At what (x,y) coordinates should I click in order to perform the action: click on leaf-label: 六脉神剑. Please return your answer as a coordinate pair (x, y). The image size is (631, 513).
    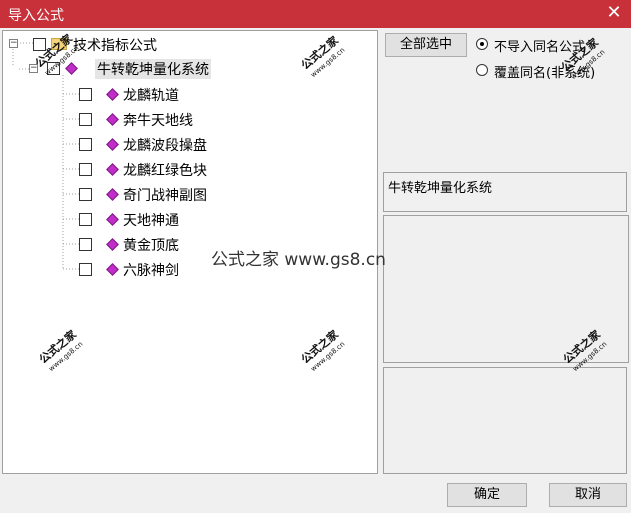
    Looking at the image, I should click on (151, 271).